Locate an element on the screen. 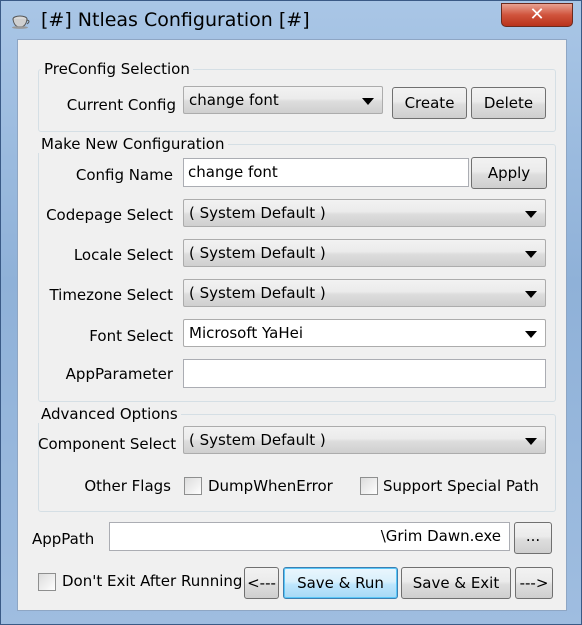  save-and-run-button: Save & Run is located at coordinates (340, 583).